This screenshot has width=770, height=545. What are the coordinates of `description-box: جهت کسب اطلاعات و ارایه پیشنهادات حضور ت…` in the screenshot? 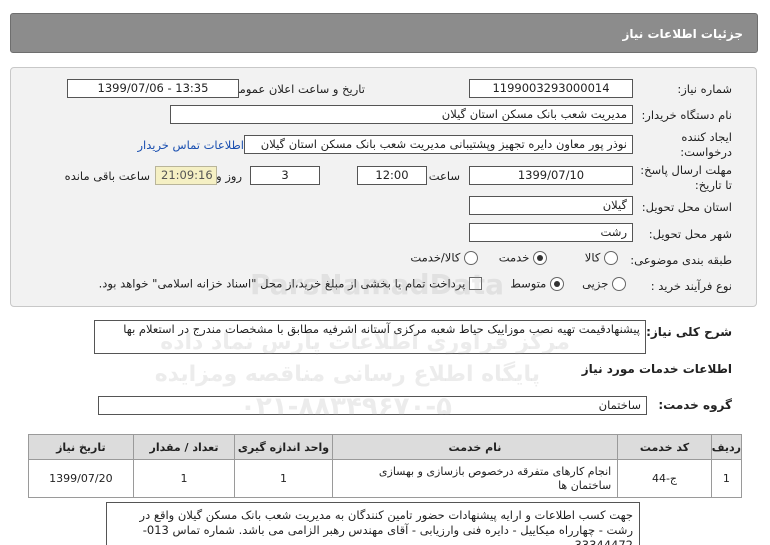 It's located at (373, 523).